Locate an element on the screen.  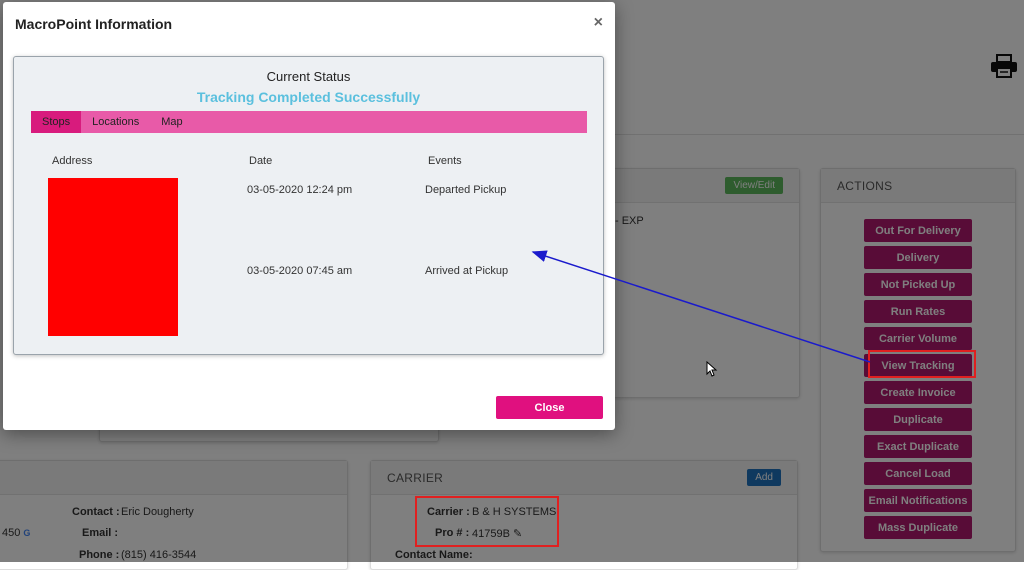
mouse-cursor-icon is located at coordinates (712, 369).